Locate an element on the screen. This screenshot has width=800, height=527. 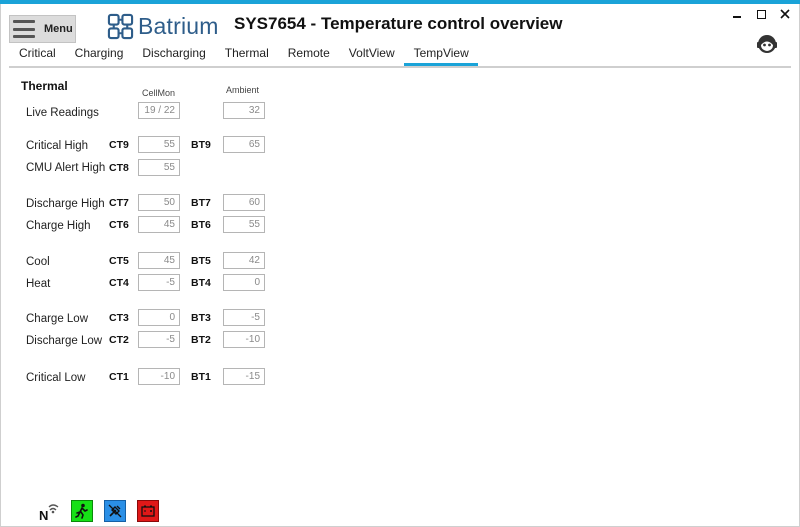
tab-discharging: Discharging is located at coordinates (173, 54).